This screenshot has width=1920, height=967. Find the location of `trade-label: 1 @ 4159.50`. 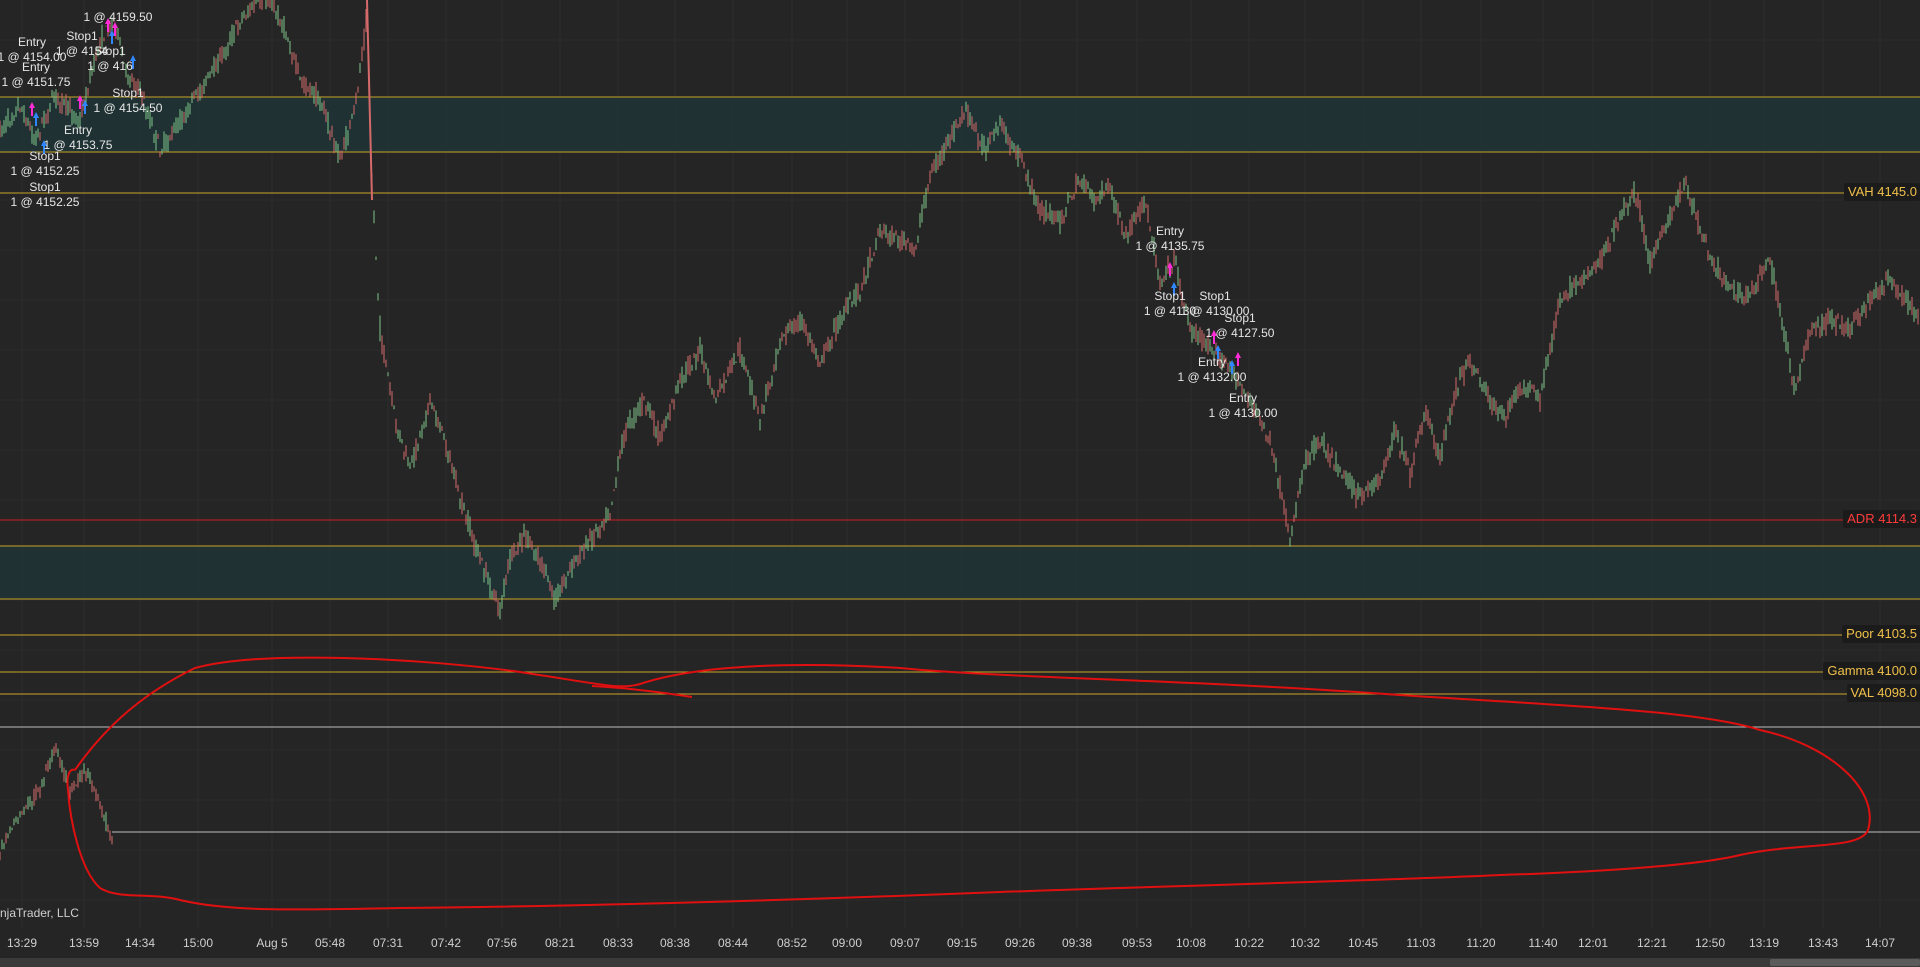

trade-label: 1 @ 4159.50 is located at coordinates (118, 17).